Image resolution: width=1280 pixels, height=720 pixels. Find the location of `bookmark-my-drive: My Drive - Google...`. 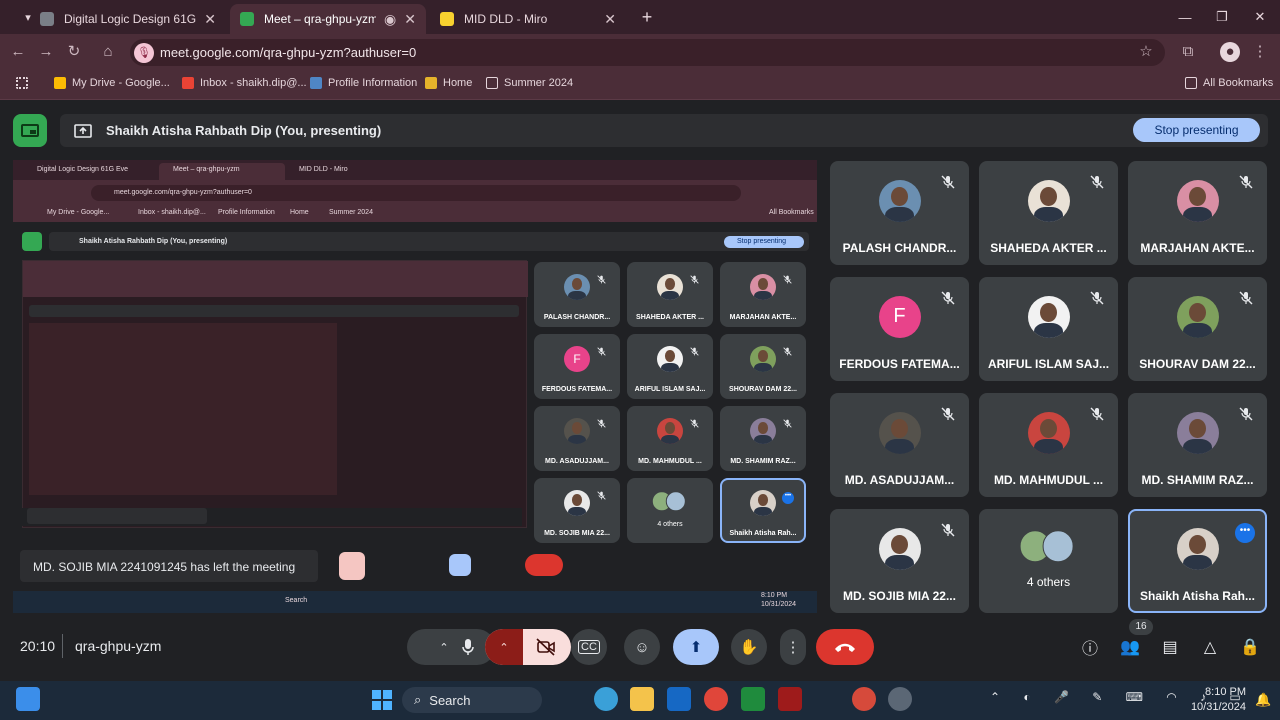

bookmark-my-drive: My Drive - Google... is located at coordinates (112, 83).